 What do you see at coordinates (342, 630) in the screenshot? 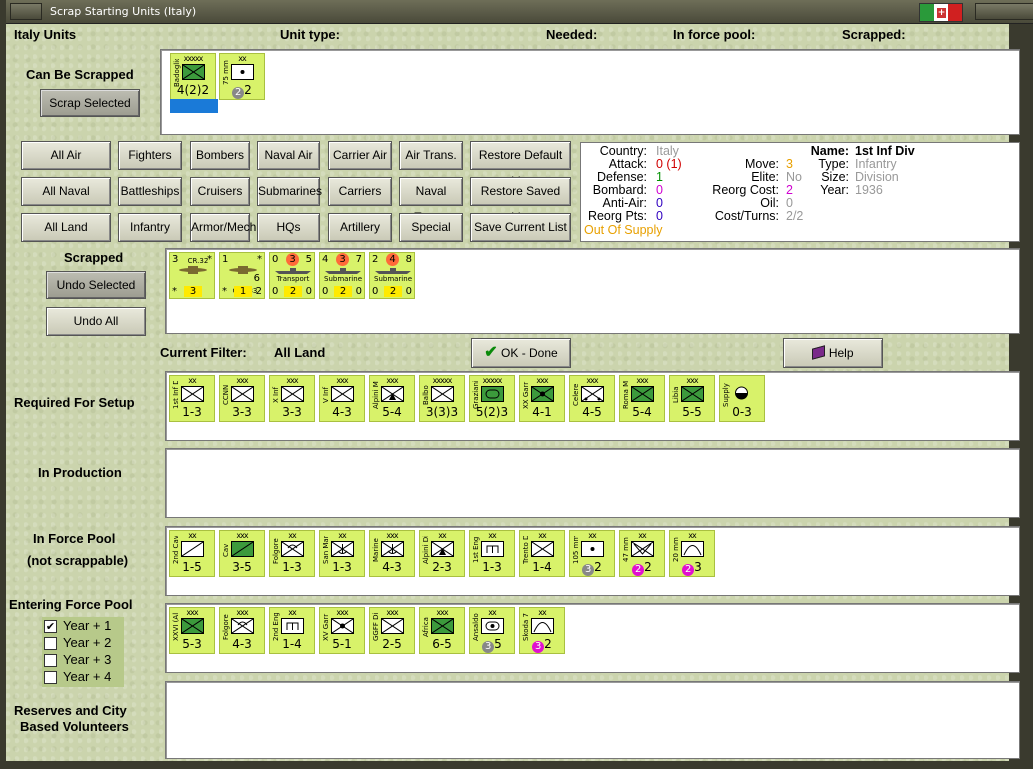
I see `entering_units-unit-counter: xxx XV Garr 5-1` at bounding box center [342, 630].